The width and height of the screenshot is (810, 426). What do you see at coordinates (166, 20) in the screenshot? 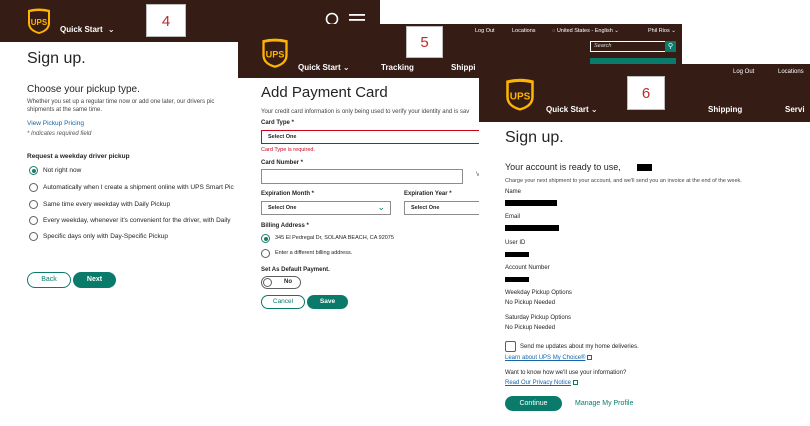
I see `step-number-4: 4` at bounding box center [166, 20].